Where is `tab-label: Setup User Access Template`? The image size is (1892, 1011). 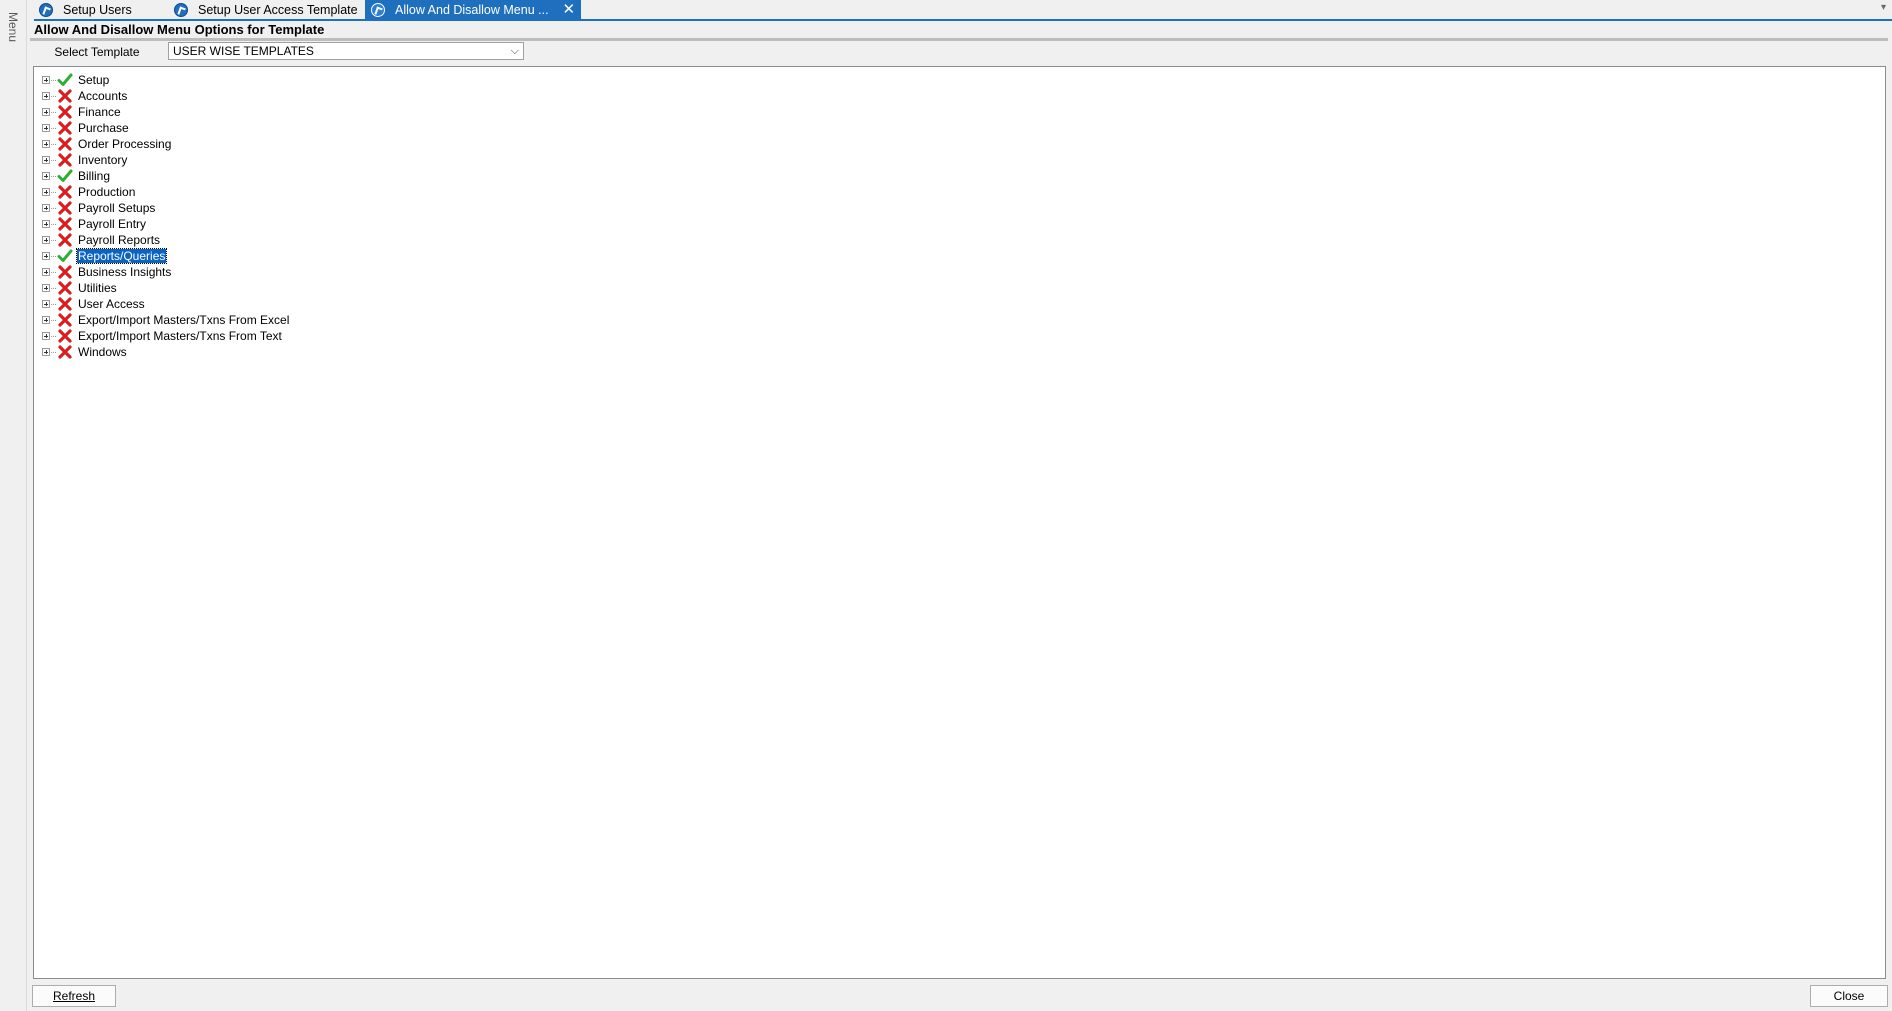
tab-label: Setup User Access Template is located at coordinates (278, 9).